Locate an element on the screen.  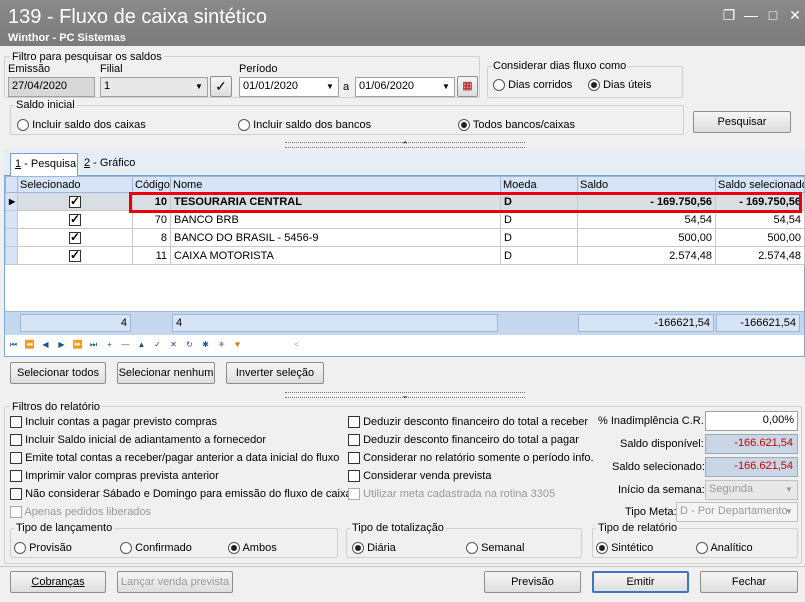
radio-dias-corridos: Dias corridos is located at coordinates (532, 85).